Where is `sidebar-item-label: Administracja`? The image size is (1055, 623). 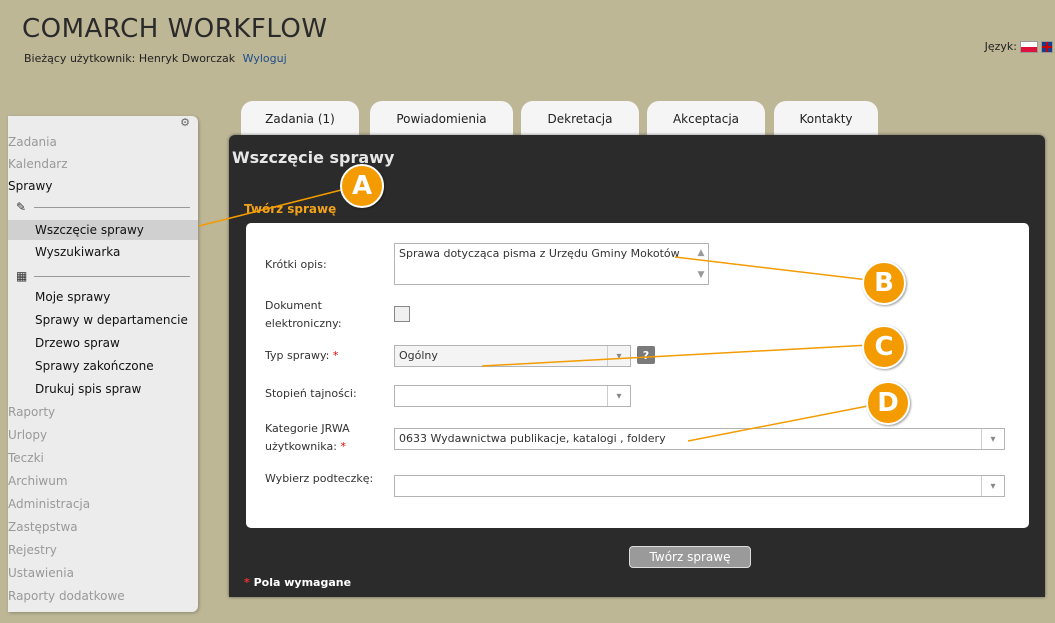 sidebar-item-label: Administracja is located at coordinates (49, 504).